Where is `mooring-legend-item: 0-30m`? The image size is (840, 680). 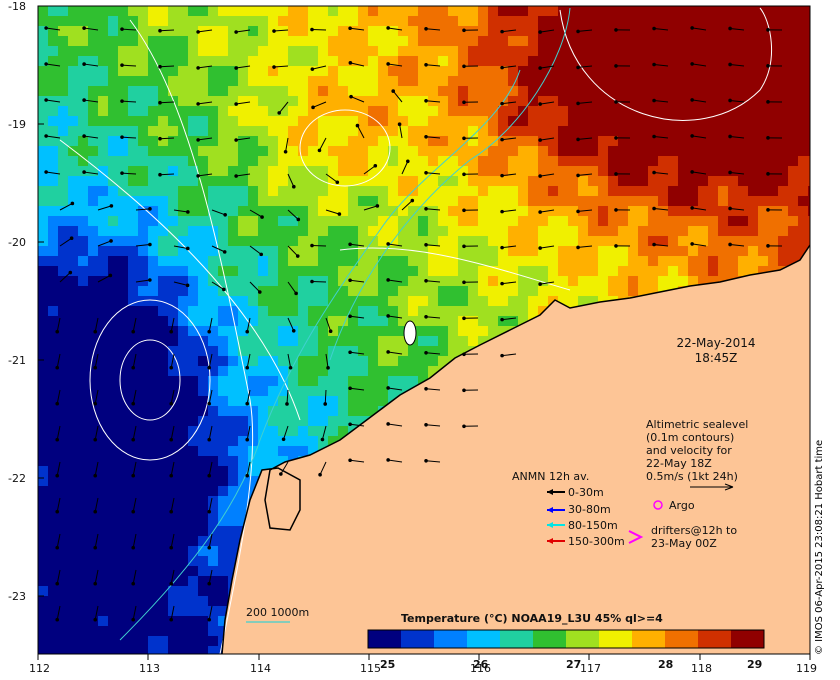
mooring-legend-item: 0-30m is located at coordinates (586, 492).